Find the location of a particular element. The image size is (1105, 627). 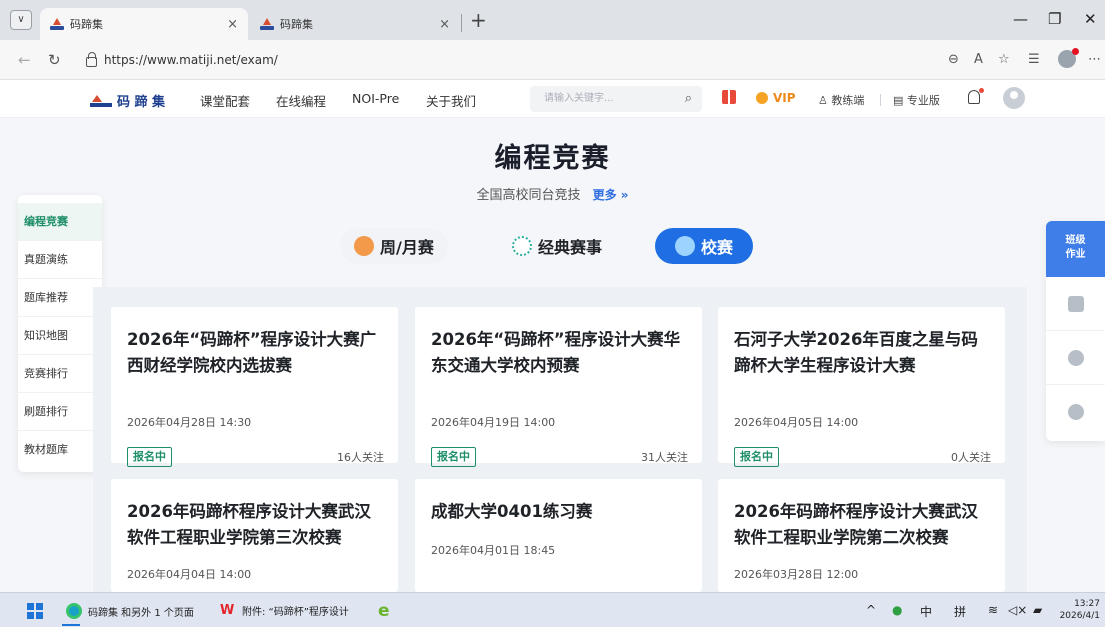

more-options-icon: ⋯ is located at coordinates (1094, 59).